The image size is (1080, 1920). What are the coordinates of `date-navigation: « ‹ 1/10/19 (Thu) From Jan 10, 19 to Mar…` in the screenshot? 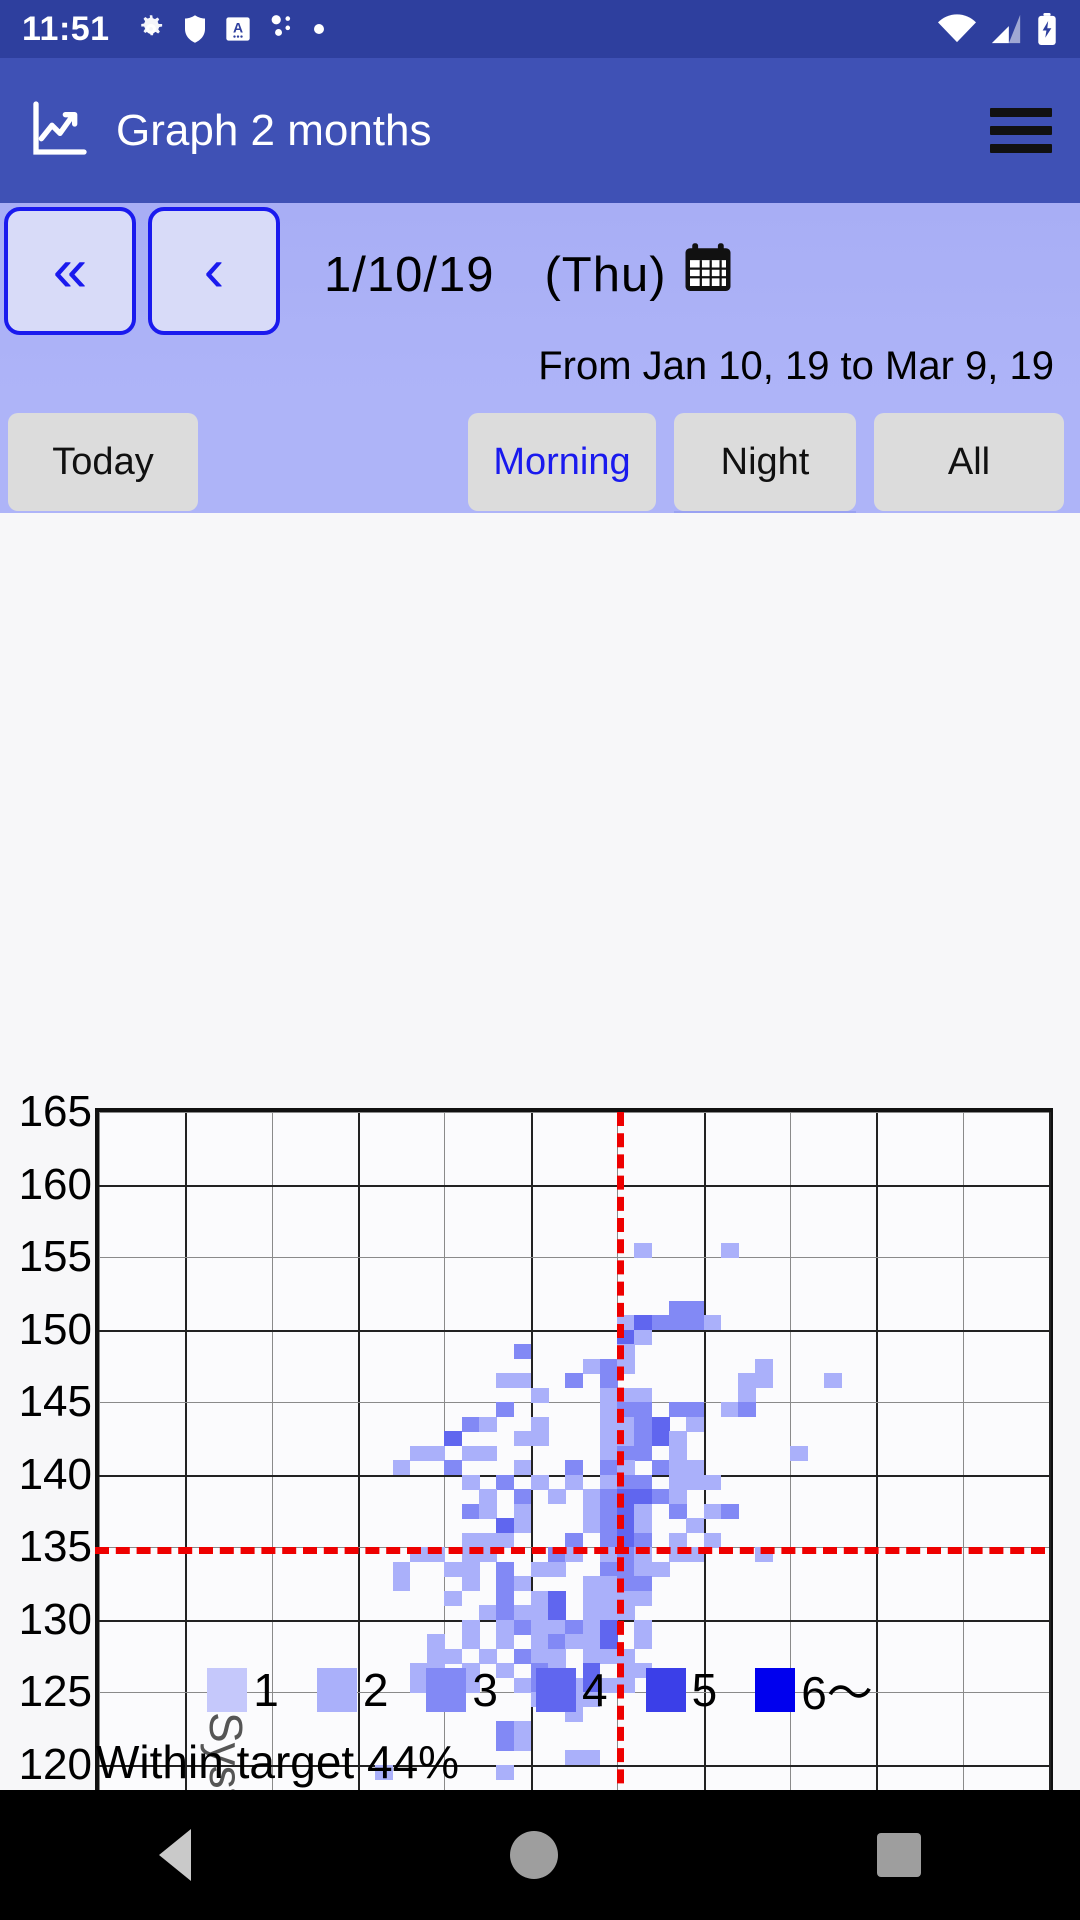 It's located at (540, 303).